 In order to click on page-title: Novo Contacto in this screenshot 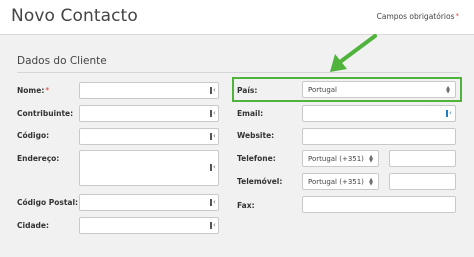, I will do `click(74, 16)`.